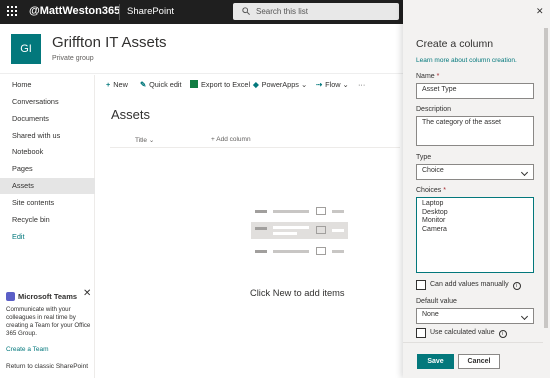  I want to click on nav-item-pages: Pages, so click(47, 169).